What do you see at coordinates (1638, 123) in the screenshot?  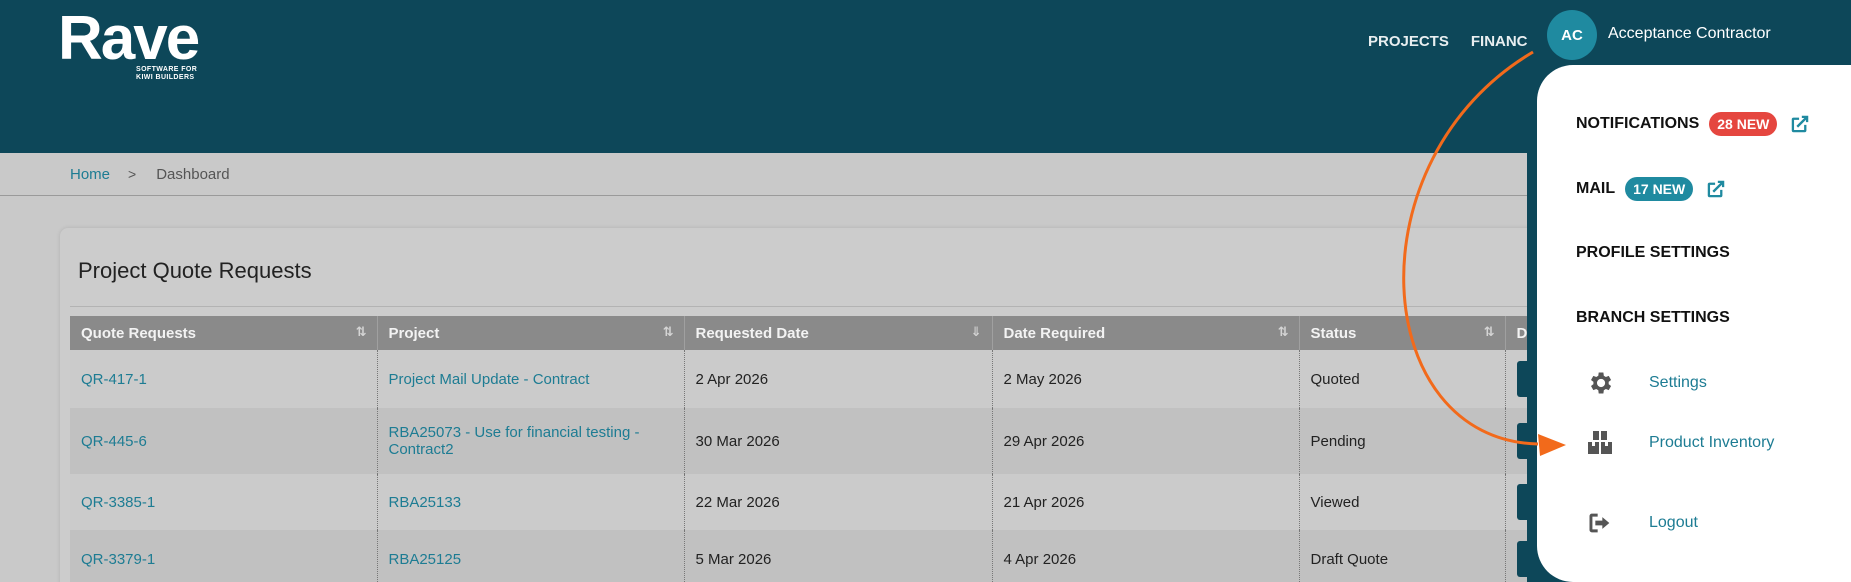 I see `menu-notifications-label: NOTIFICATIONS` at bounding box center [1638, 123].